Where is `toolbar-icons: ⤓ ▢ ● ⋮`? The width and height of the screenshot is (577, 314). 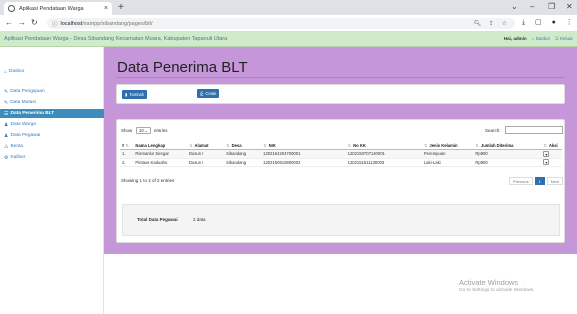
toolbar-icons: ⤓ ▢ ● ⋮ is located at coordinates (549, 22).